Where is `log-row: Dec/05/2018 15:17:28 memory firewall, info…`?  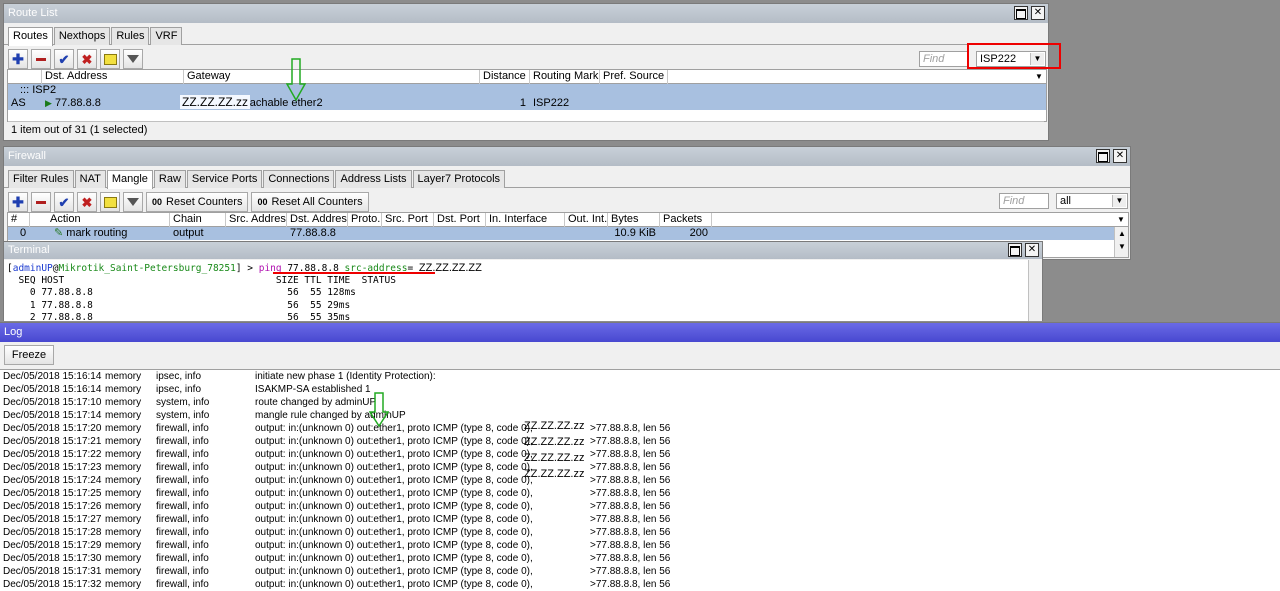
log-row: Dec/05/2018 15:17:28 memory firewall, info… is located at coordinates (640, 532).